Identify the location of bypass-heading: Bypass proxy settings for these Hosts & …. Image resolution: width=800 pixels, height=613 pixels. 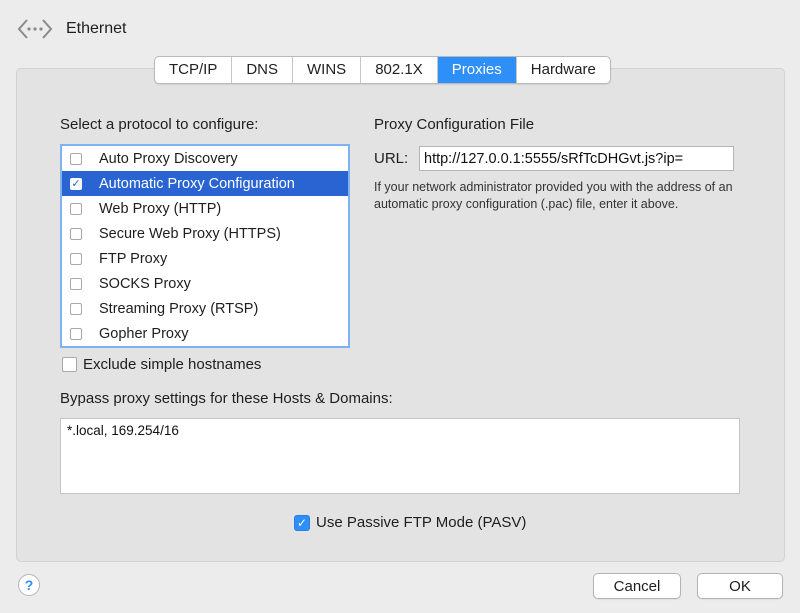
(226, 398).